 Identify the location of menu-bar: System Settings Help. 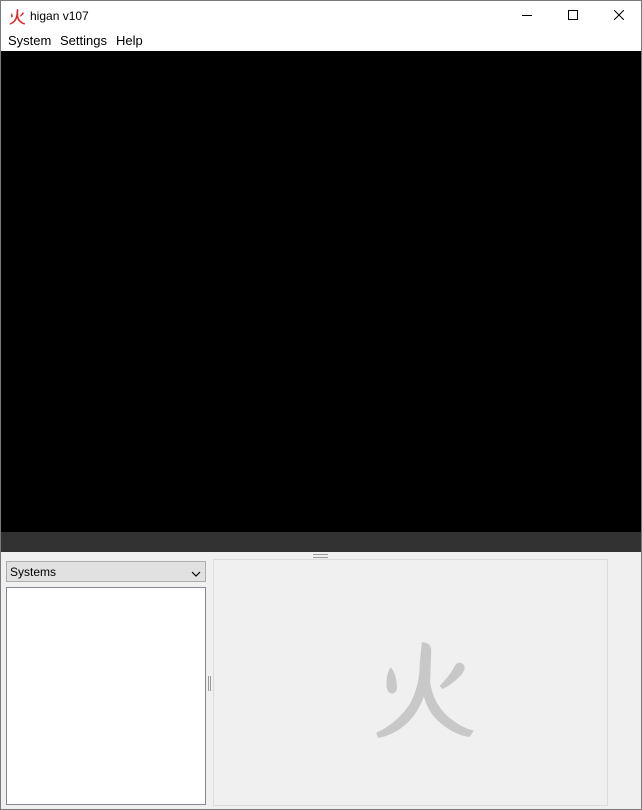
(321, 41).